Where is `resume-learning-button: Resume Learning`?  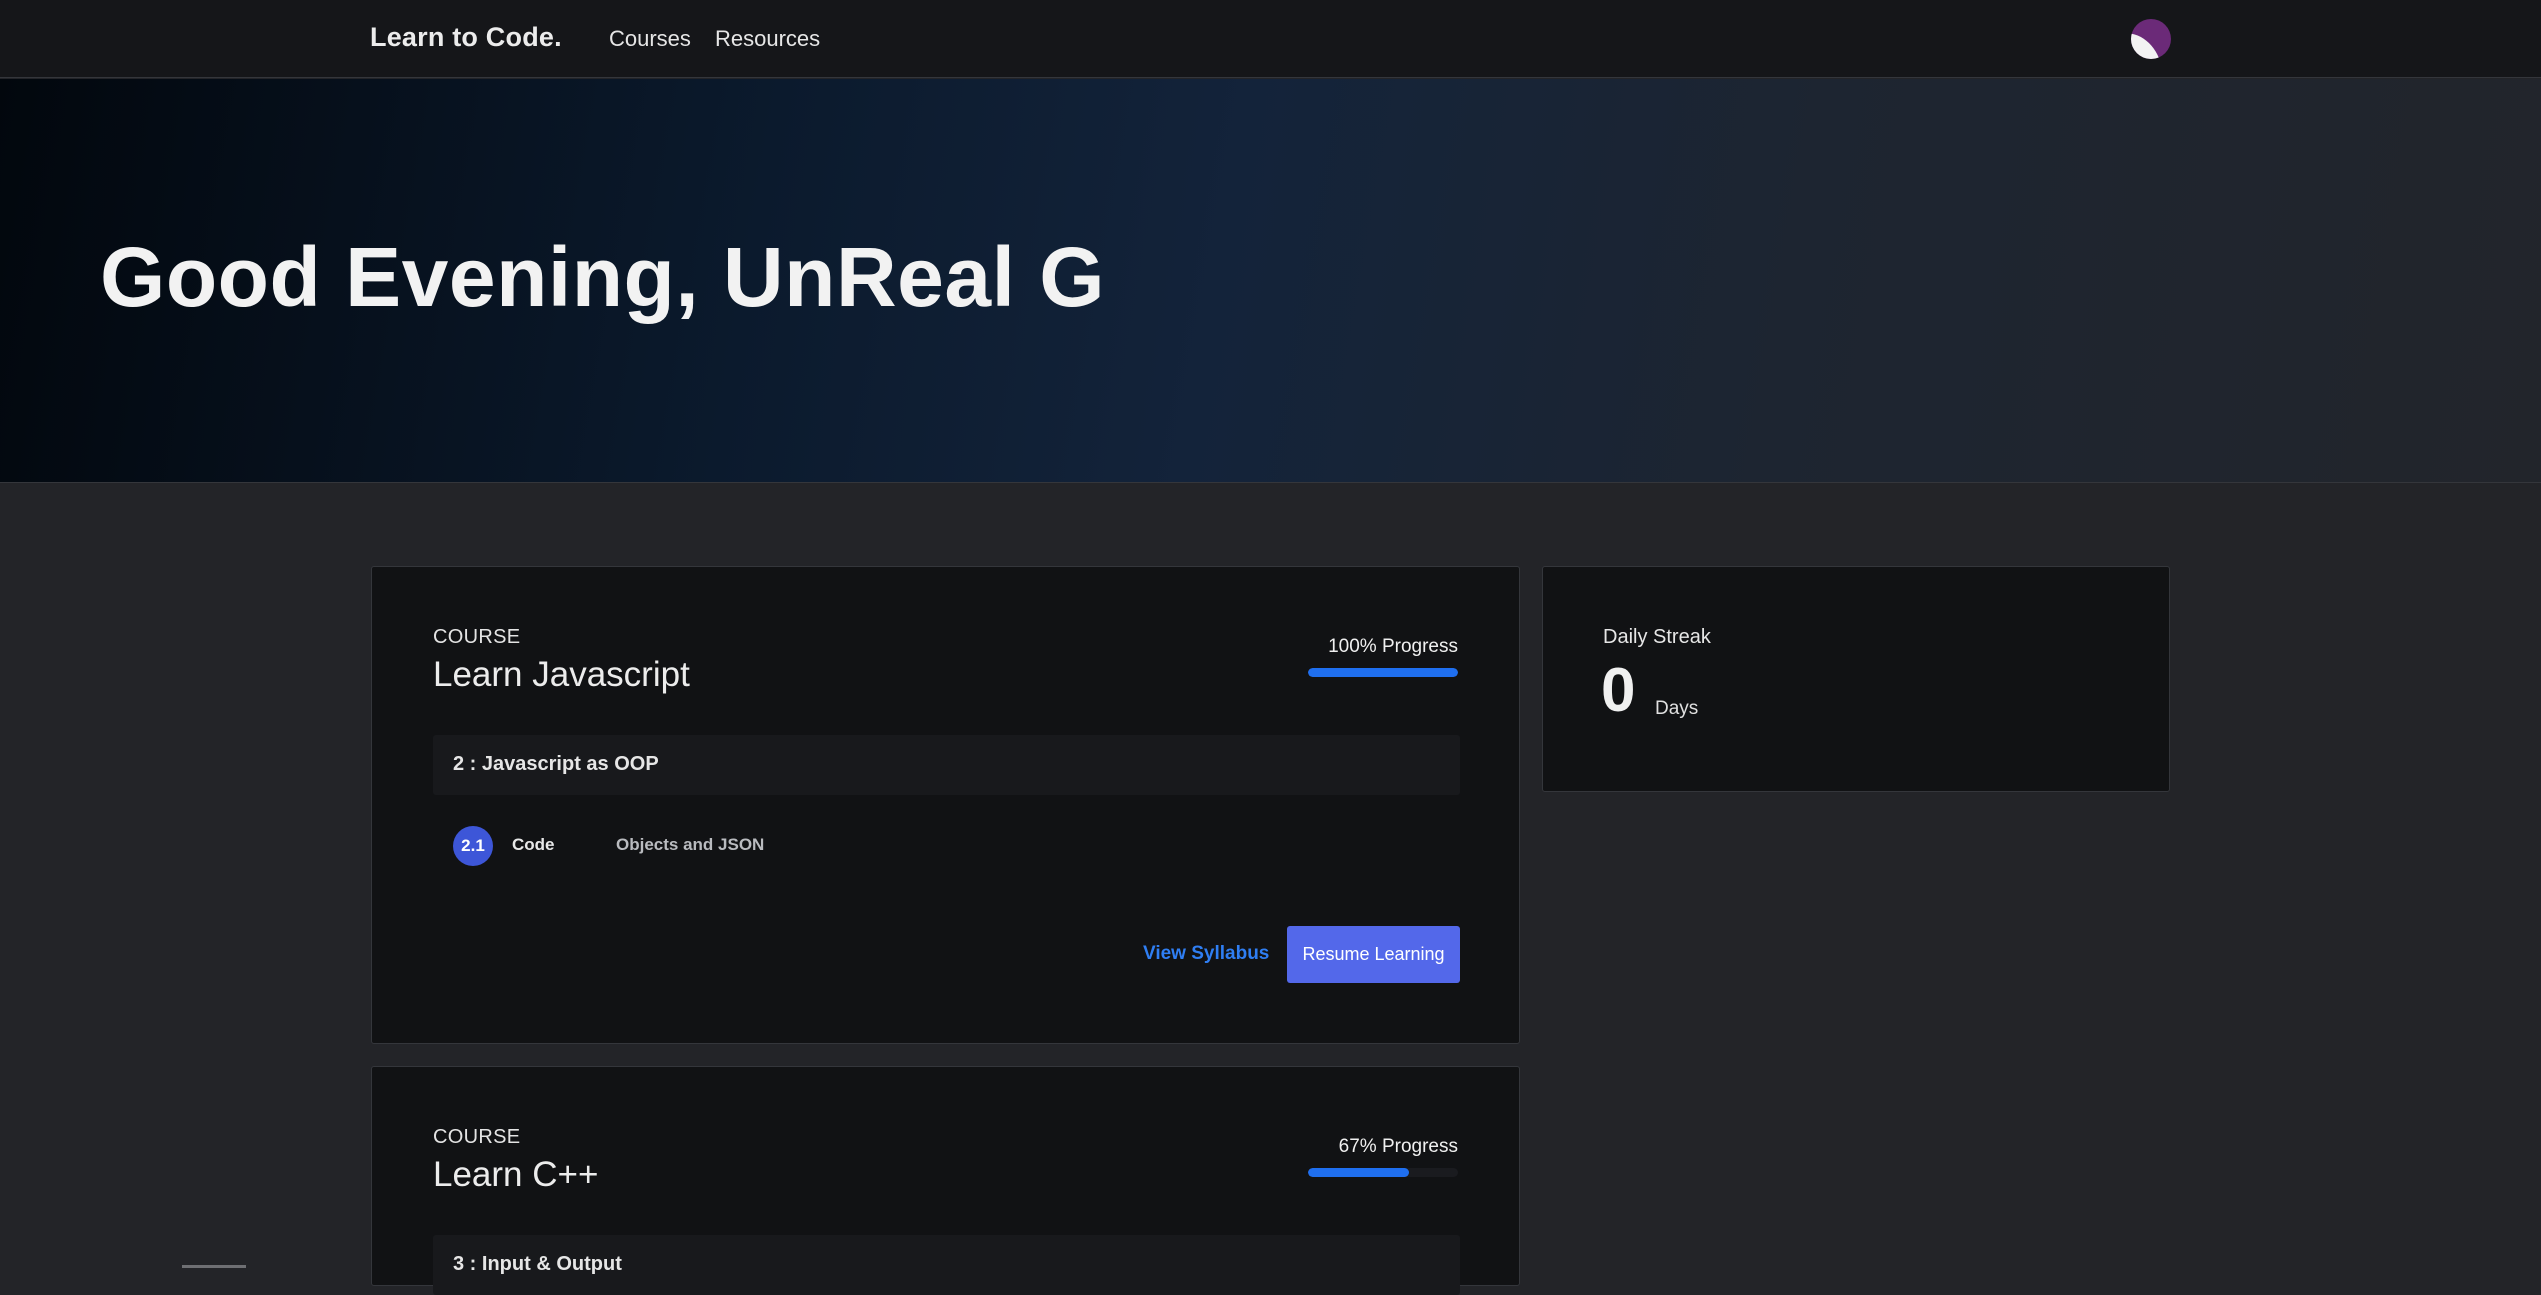 resume-learning-button: Resume Learning is located at coordinates (1373, 954).